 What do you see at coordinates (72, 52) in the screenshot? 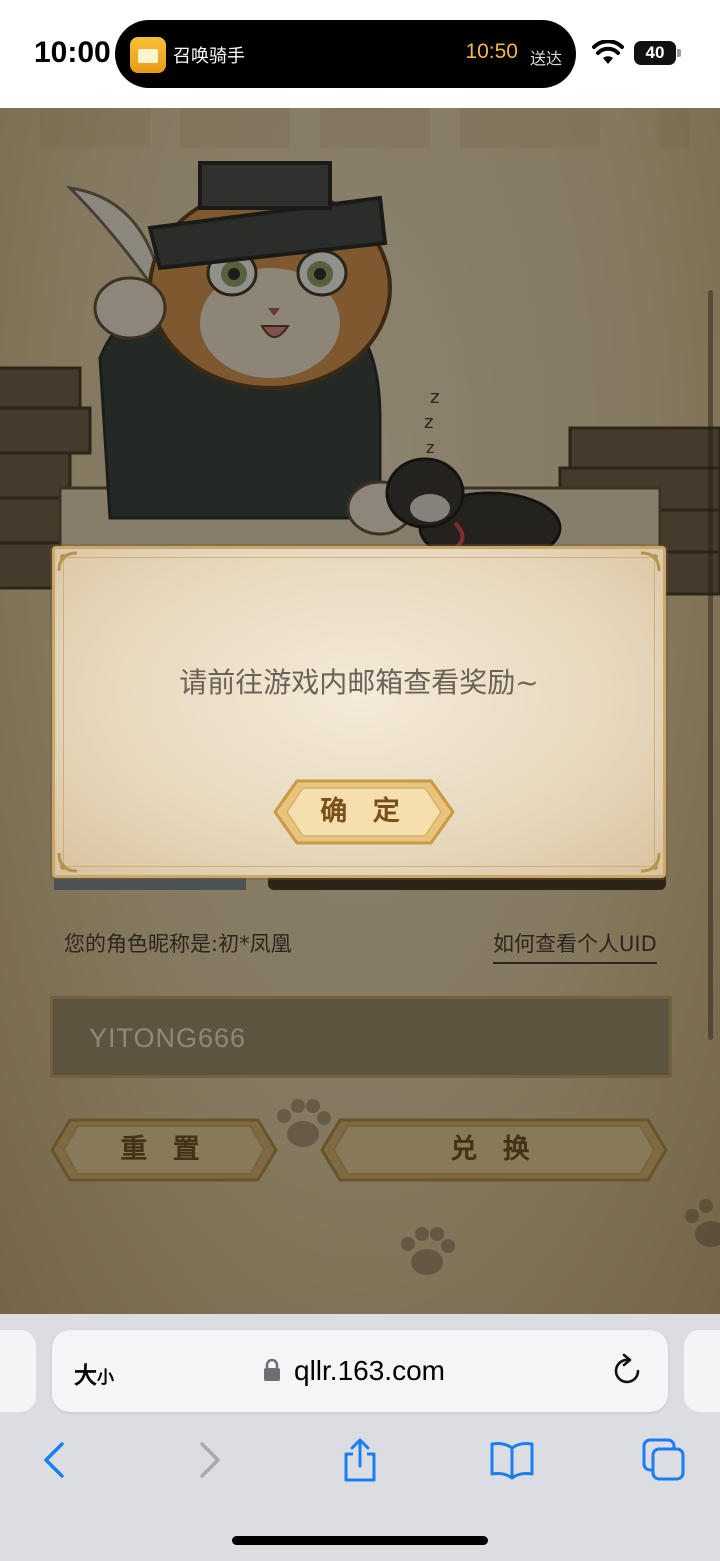
I see `status-time: 10:00` at bounding box center [72, 52].